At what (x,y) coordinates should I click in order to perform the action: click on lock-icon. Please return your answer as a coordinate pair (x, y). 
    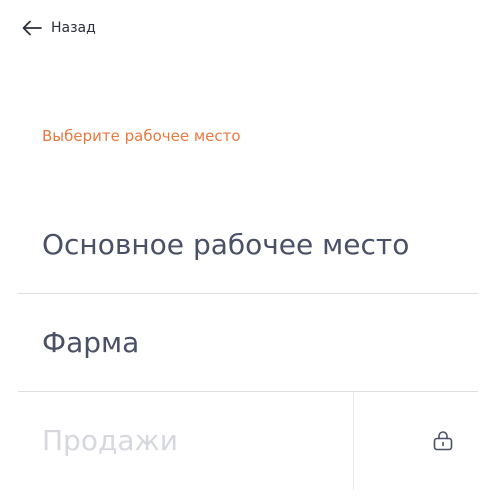
    Looking at the image, I should click on (443, 440).